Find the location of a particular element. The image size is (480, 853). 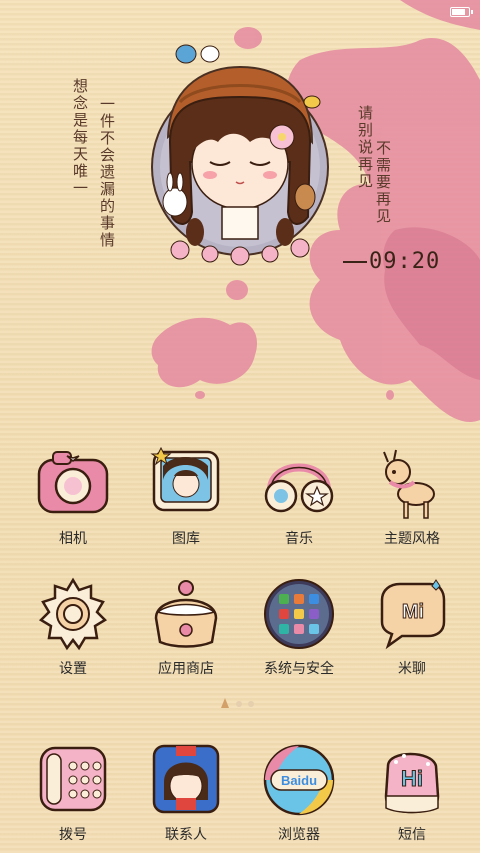

app-themes: 主题风格 is located at coordinates (412, 501).